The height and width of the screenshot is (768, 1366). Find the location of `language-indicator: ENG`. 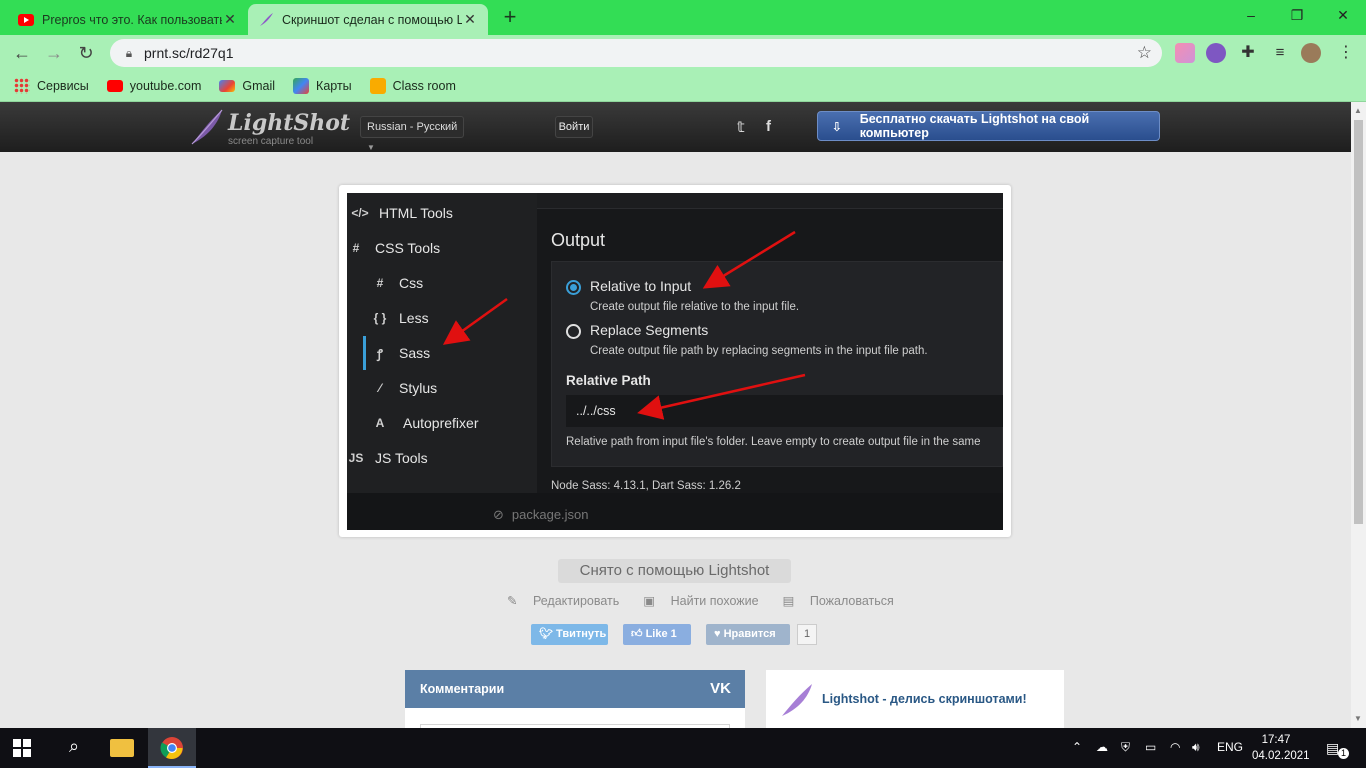

language-indicator: ENG is located at coordinates (1230, 747).